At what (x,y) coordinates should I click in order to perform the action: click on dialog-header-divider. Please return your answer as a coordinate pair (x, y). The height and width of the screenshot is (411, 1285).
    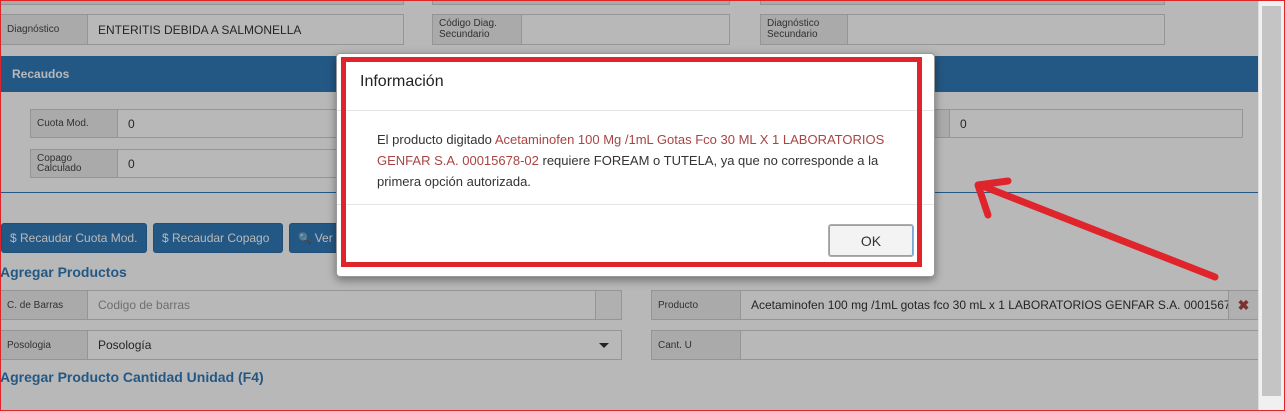
    Looking at the image, I should click on (635, 110).